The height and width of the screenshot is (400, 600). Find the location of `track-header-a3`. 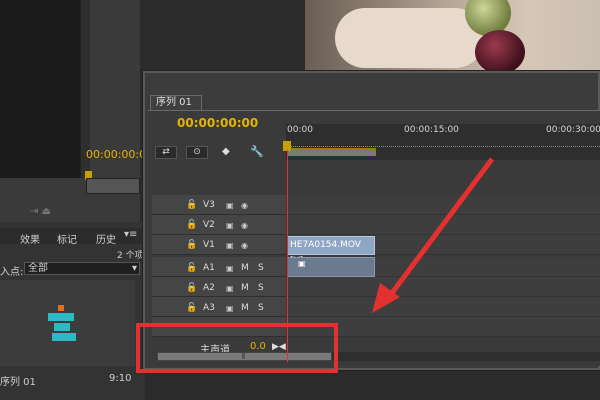

track-header-a3 is located at coordinates (219, 307).